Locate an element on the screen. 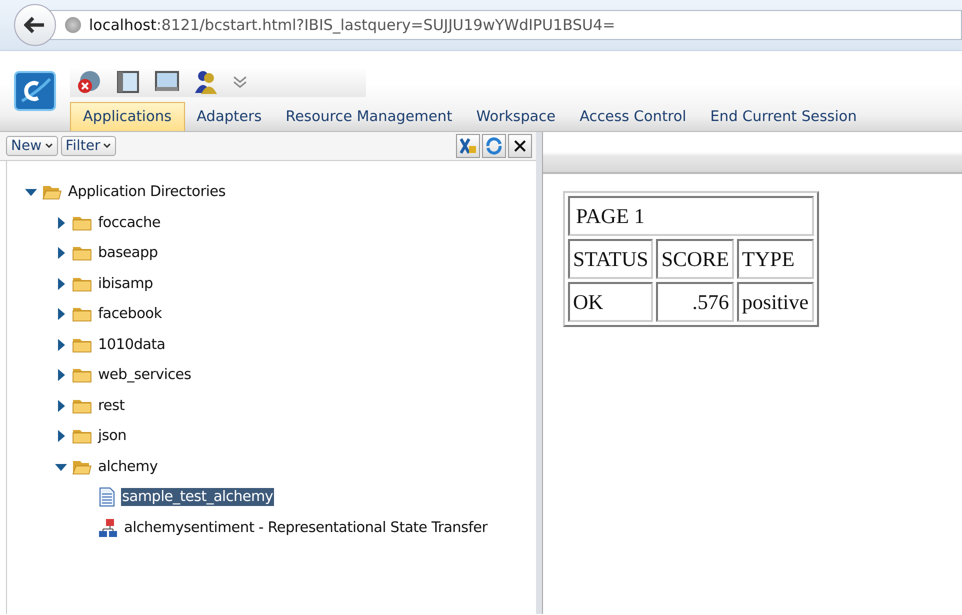  table-cell: OK is located at coordinates (611, 302).